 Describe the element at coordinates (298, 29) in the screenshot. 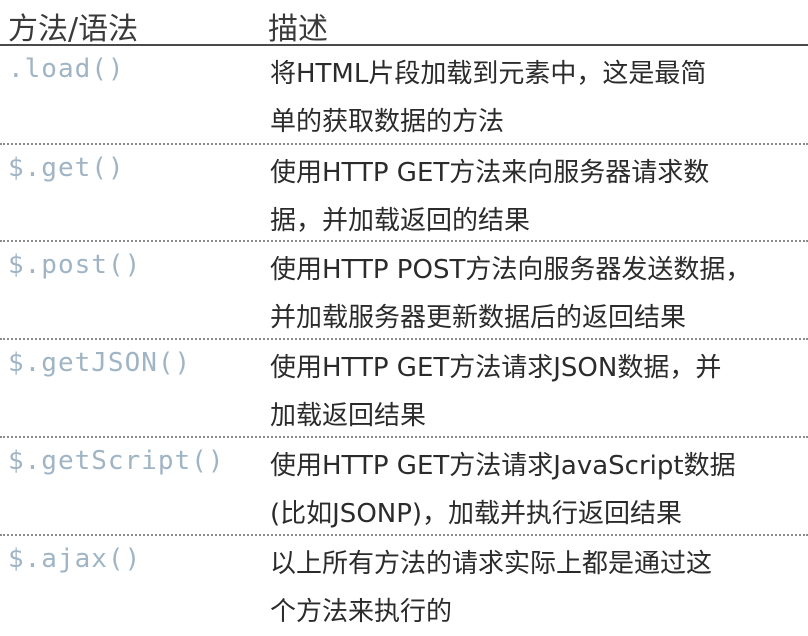

I see `header-description: 描述` at that location.